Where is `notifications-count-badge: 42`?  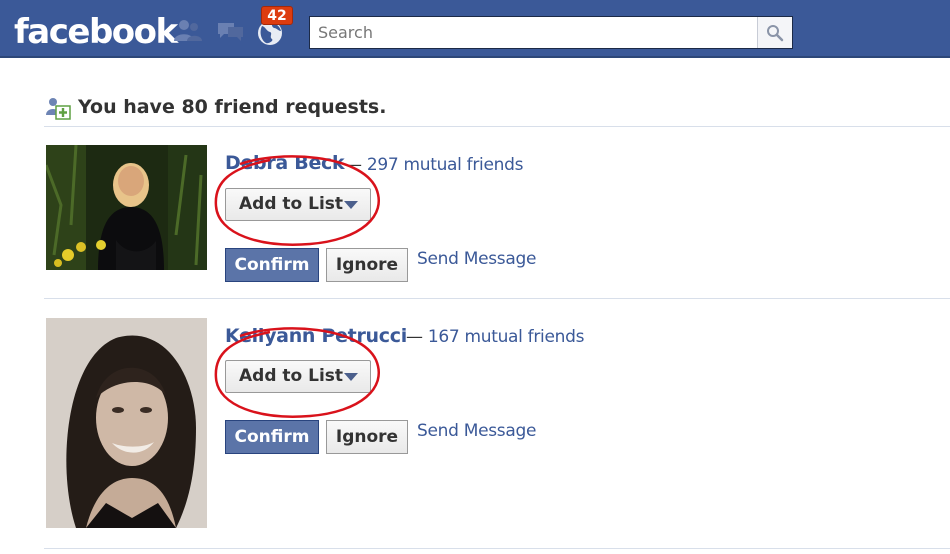
notifications-count-badge: 42 is located at coordinates (277, 15).